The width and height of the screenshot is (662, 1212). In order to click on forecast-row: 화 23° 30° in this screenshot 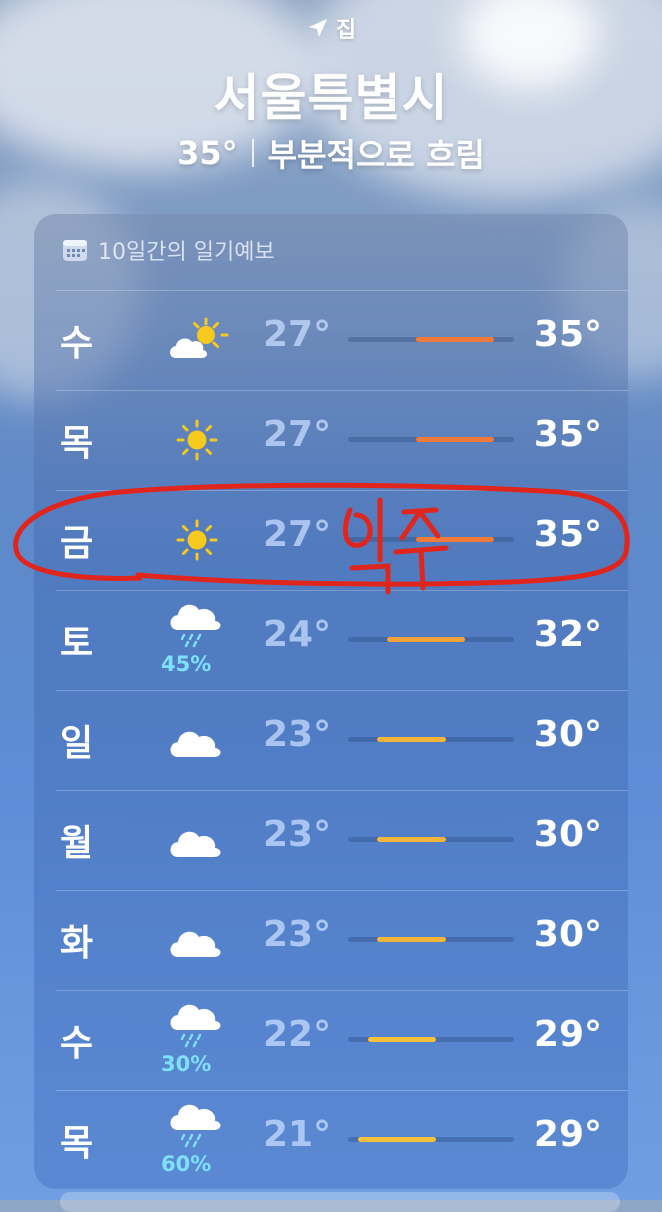, I will do `click(331, 940)`.